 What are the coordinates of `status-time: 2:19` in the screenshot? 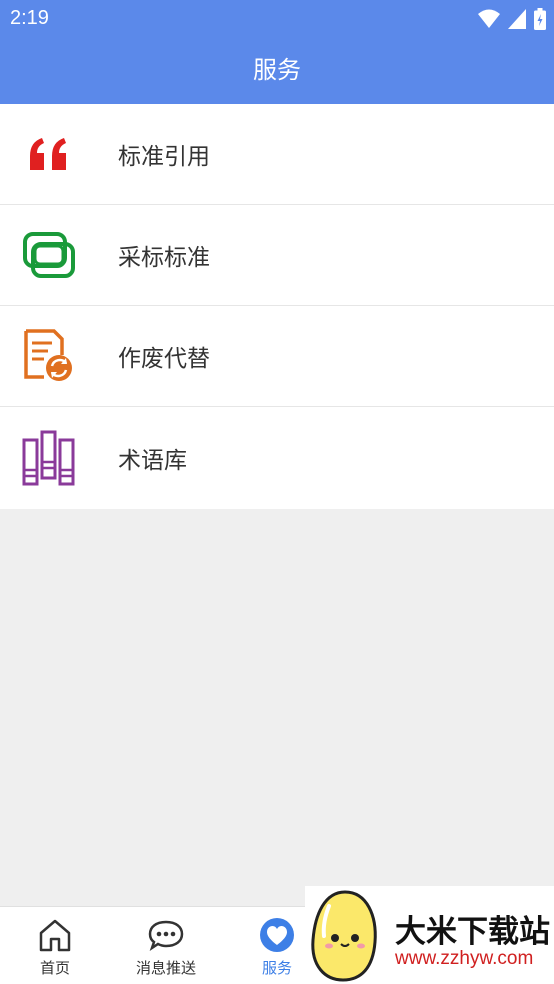 It's located at (29, 18).